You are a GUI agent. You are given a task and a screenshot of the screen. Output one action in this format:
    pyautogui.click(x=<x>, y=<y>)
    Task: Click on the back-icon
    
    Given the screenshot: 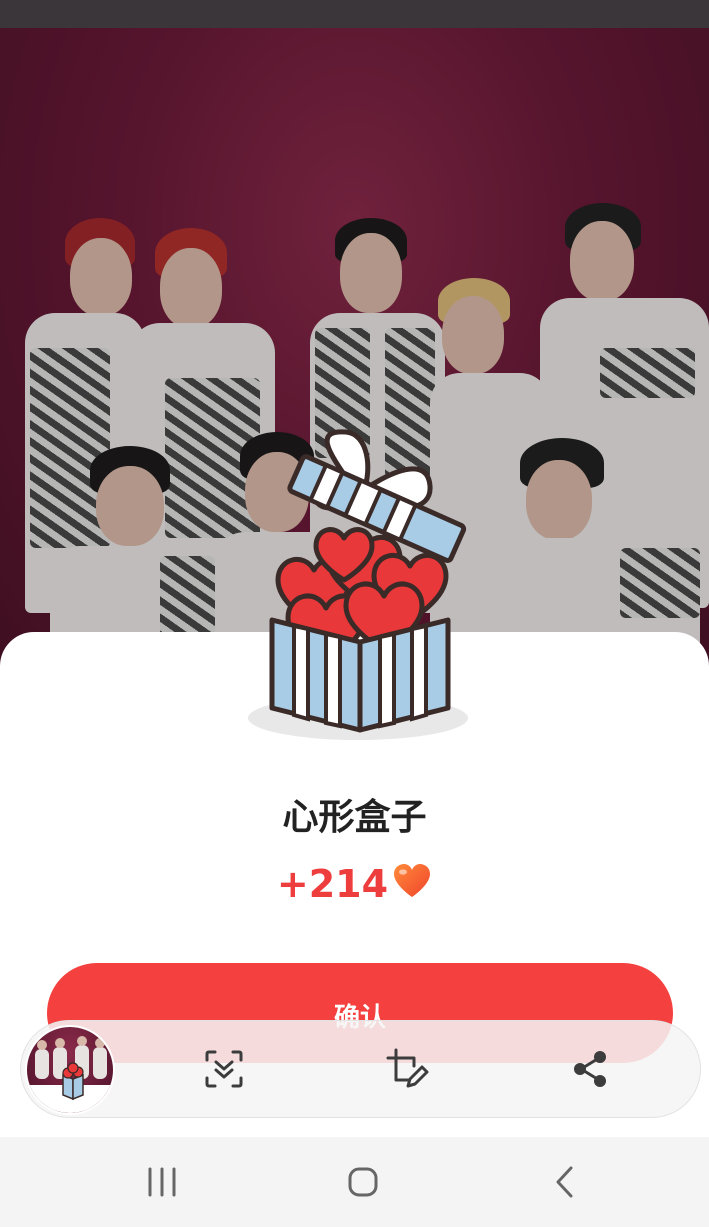 What is the action you would take?
    pyautogui.click(x=564, y=1182)
    